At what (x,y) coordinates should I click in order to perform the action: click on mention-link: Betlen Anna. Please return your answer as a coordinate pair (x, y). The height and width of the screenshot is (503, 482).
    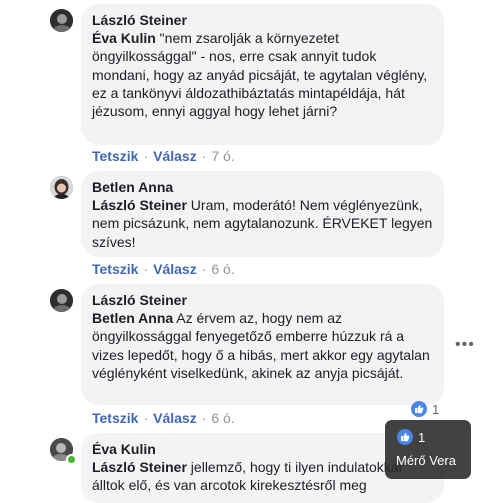
    Looking at the image, I should click on (132, 318).